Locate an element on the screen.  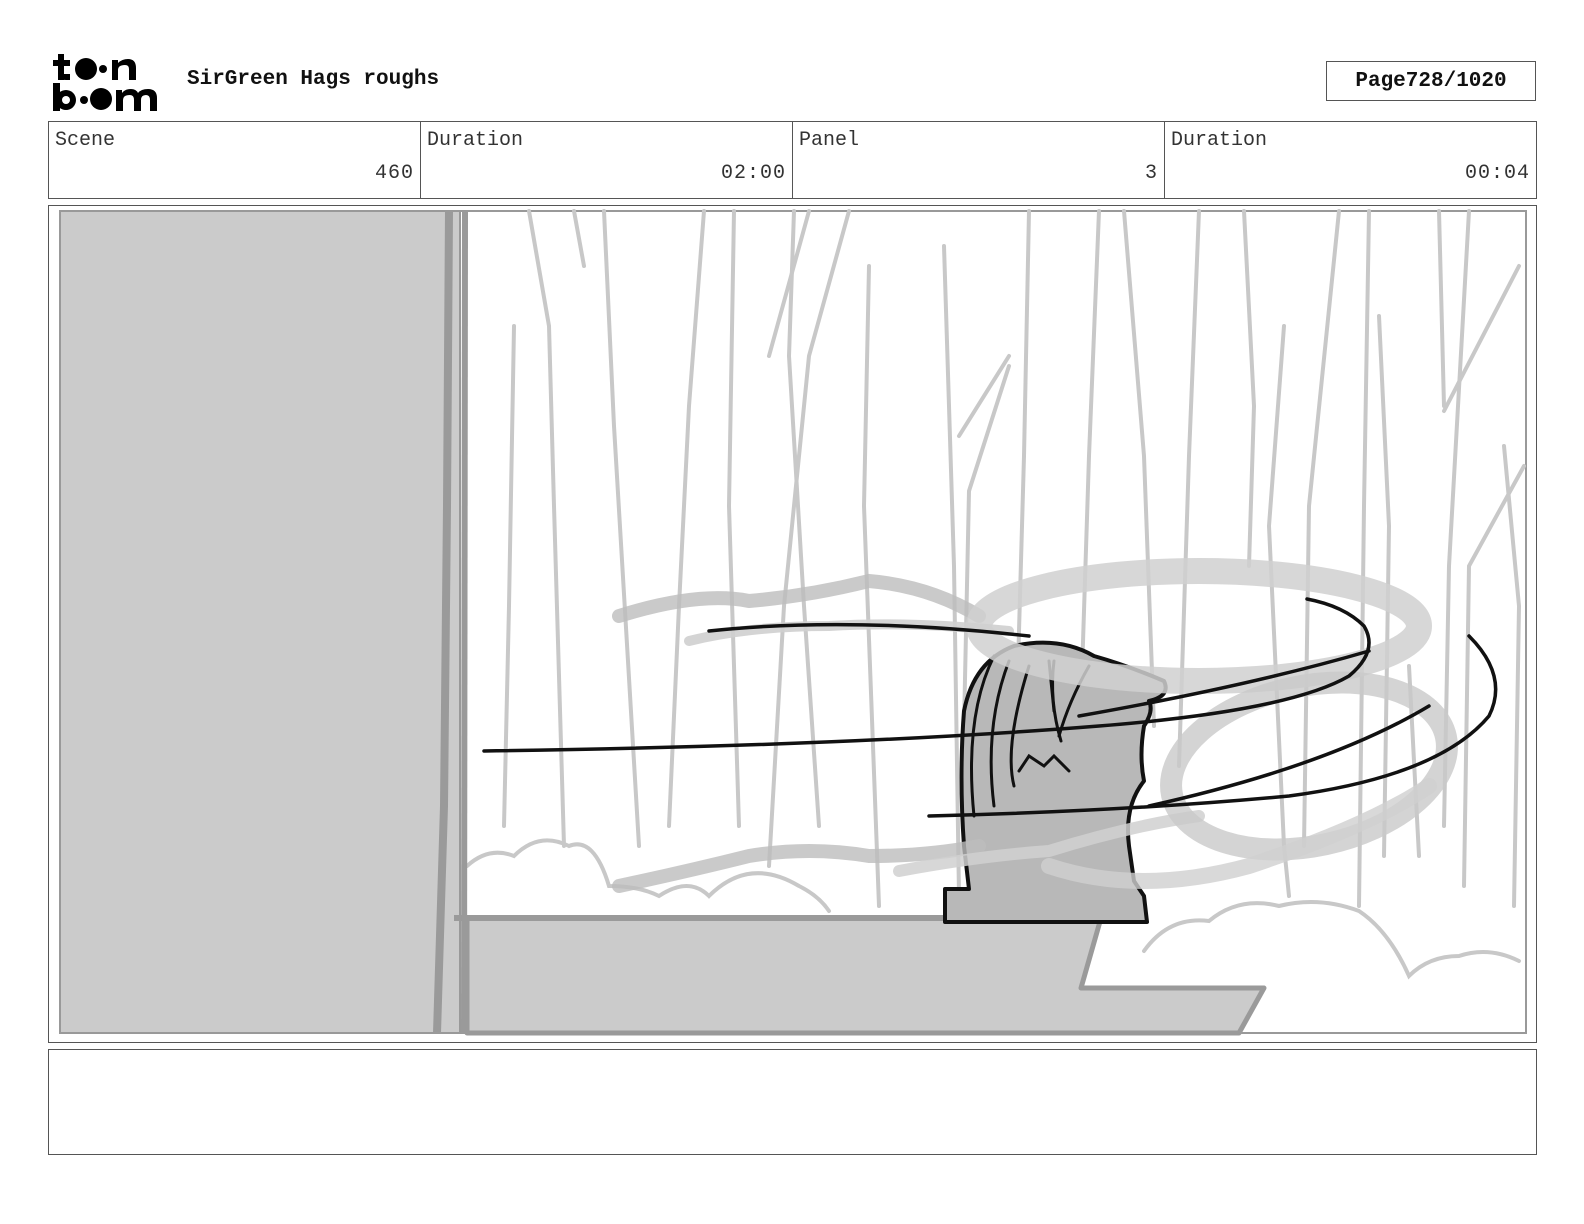
page-number: 728/1020 is located at coordinates (1456, 81).